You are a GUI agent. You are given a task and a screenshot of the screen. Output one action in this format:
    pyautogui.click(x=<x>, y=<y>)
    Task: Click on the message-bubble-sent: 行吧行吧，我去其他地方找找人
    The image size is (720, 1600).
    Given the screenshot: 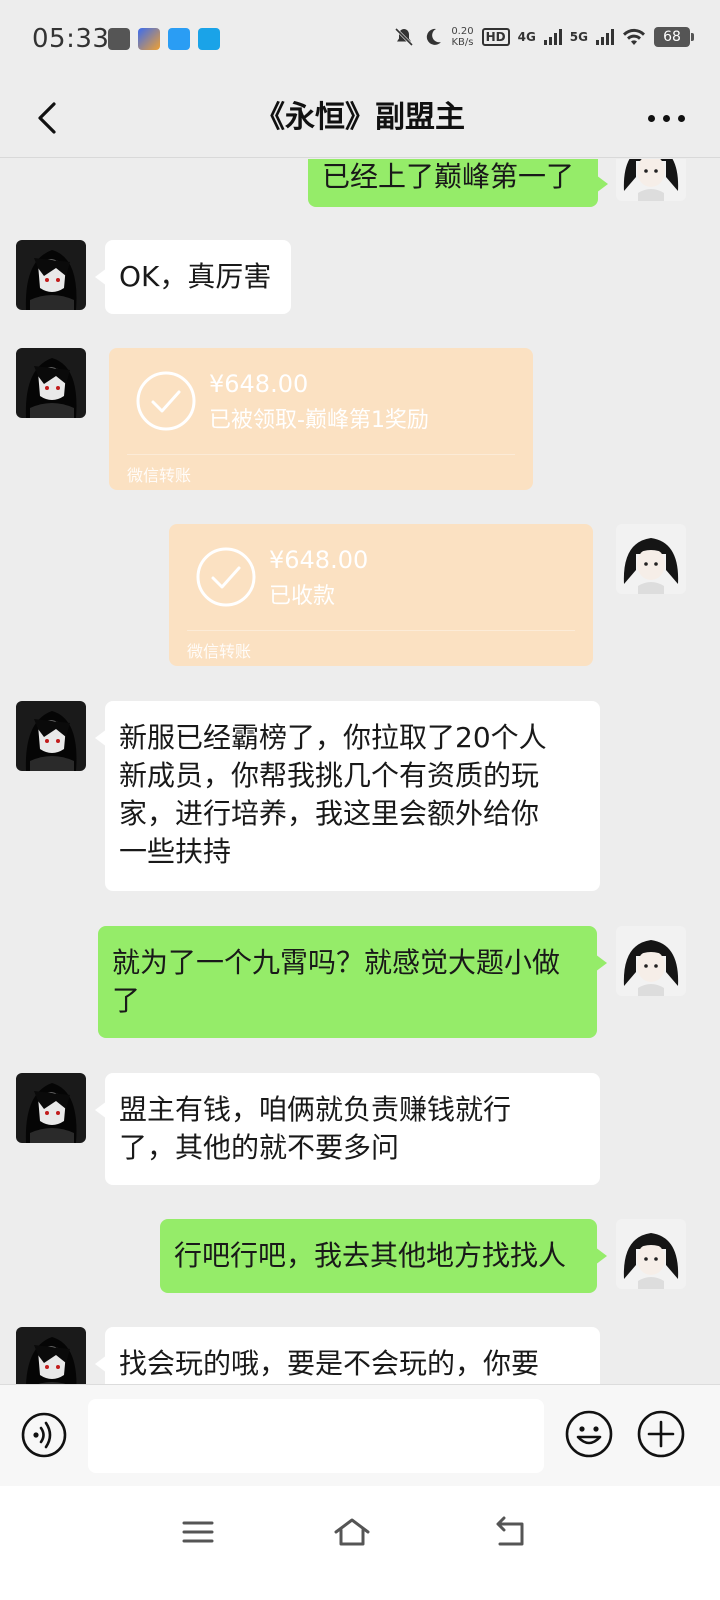 What is the action you would take?
    pyautogui.click(x=383, y=1256)
    